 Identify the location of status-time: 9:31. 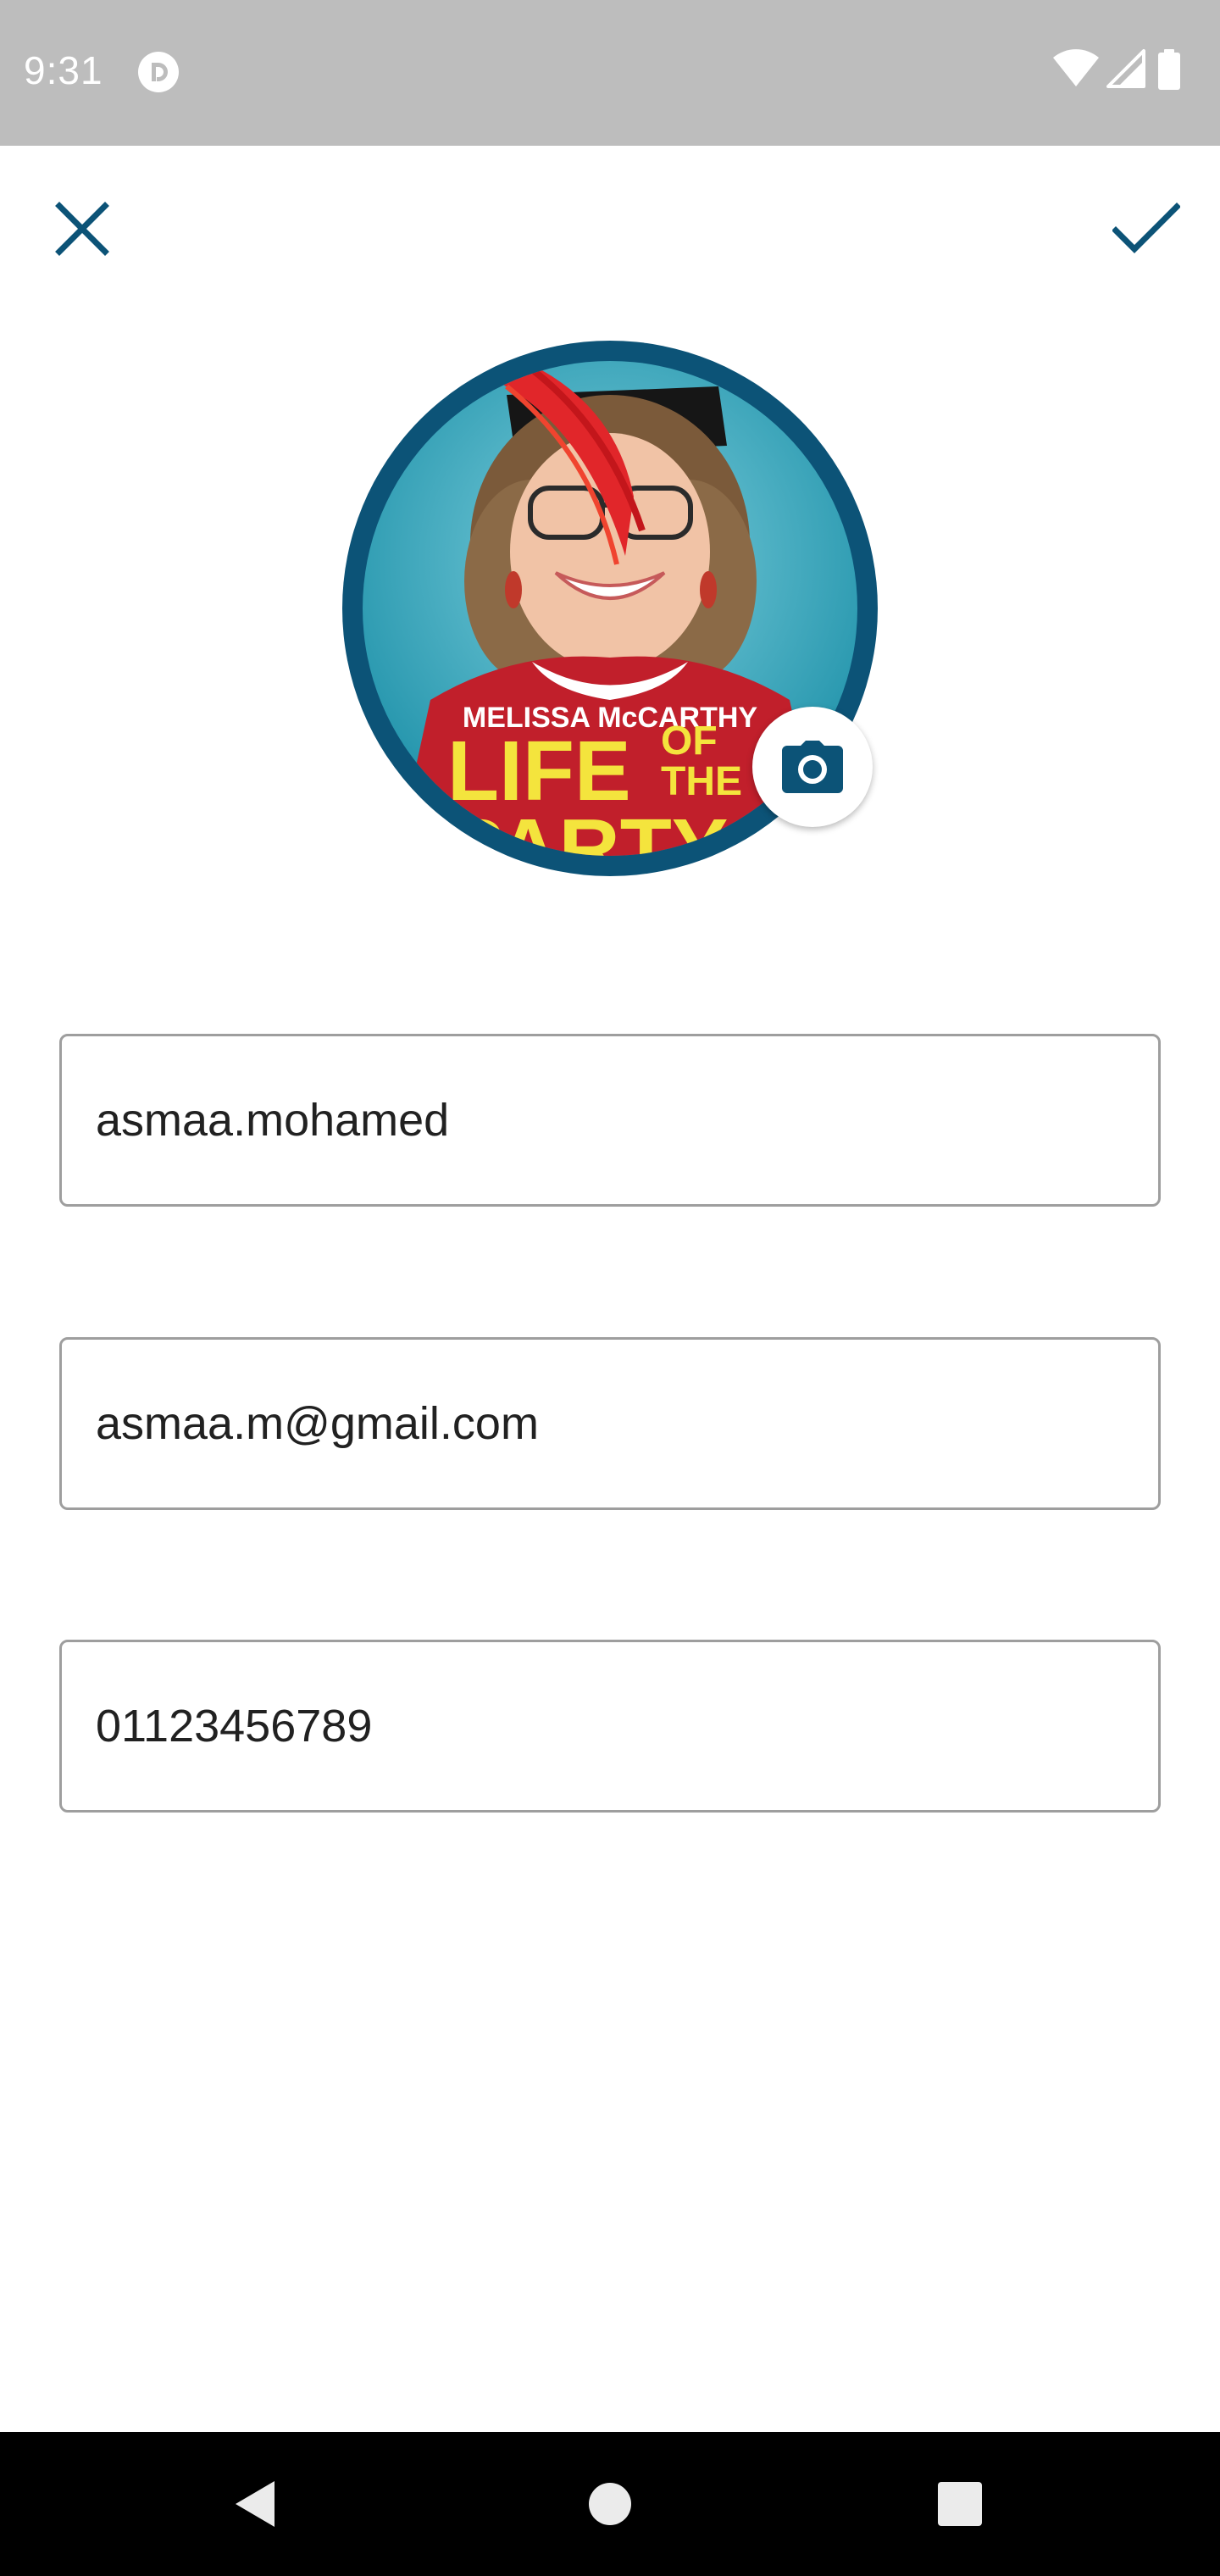
(63, 70).